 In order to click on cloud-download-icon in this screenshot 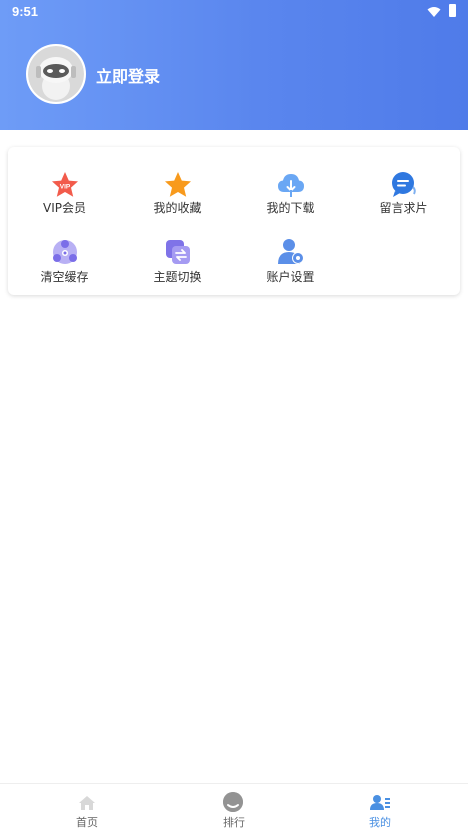, I will do `click(291, 185)`.